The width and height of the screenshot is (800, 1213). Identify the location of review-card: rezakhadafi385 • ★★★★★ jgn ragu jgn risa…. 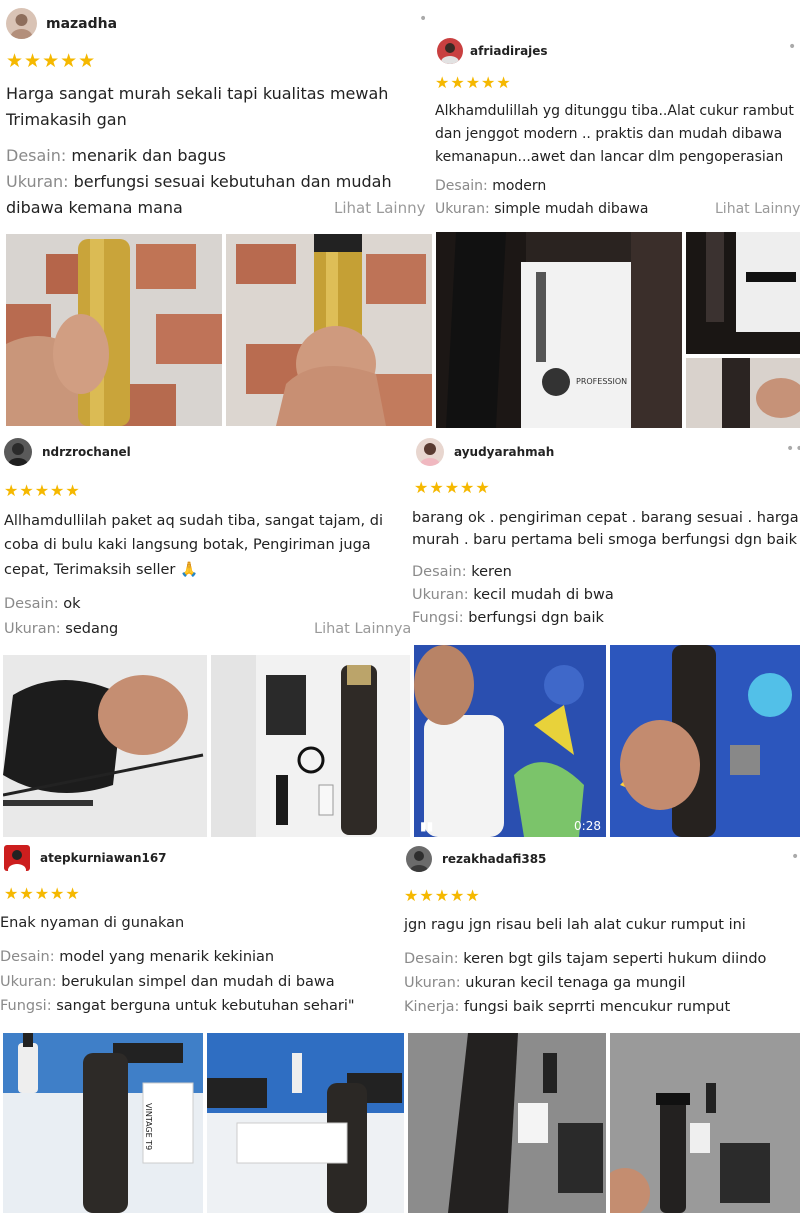
(600, 934).